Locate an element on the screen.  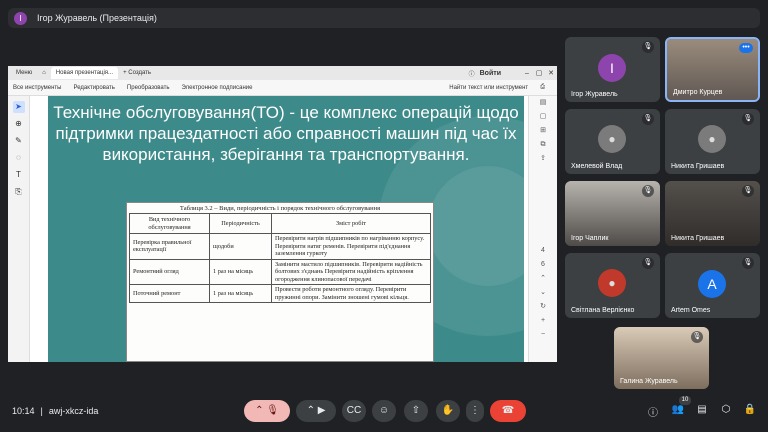
zoom-in-icon: + is located at coordinates (543, 321).